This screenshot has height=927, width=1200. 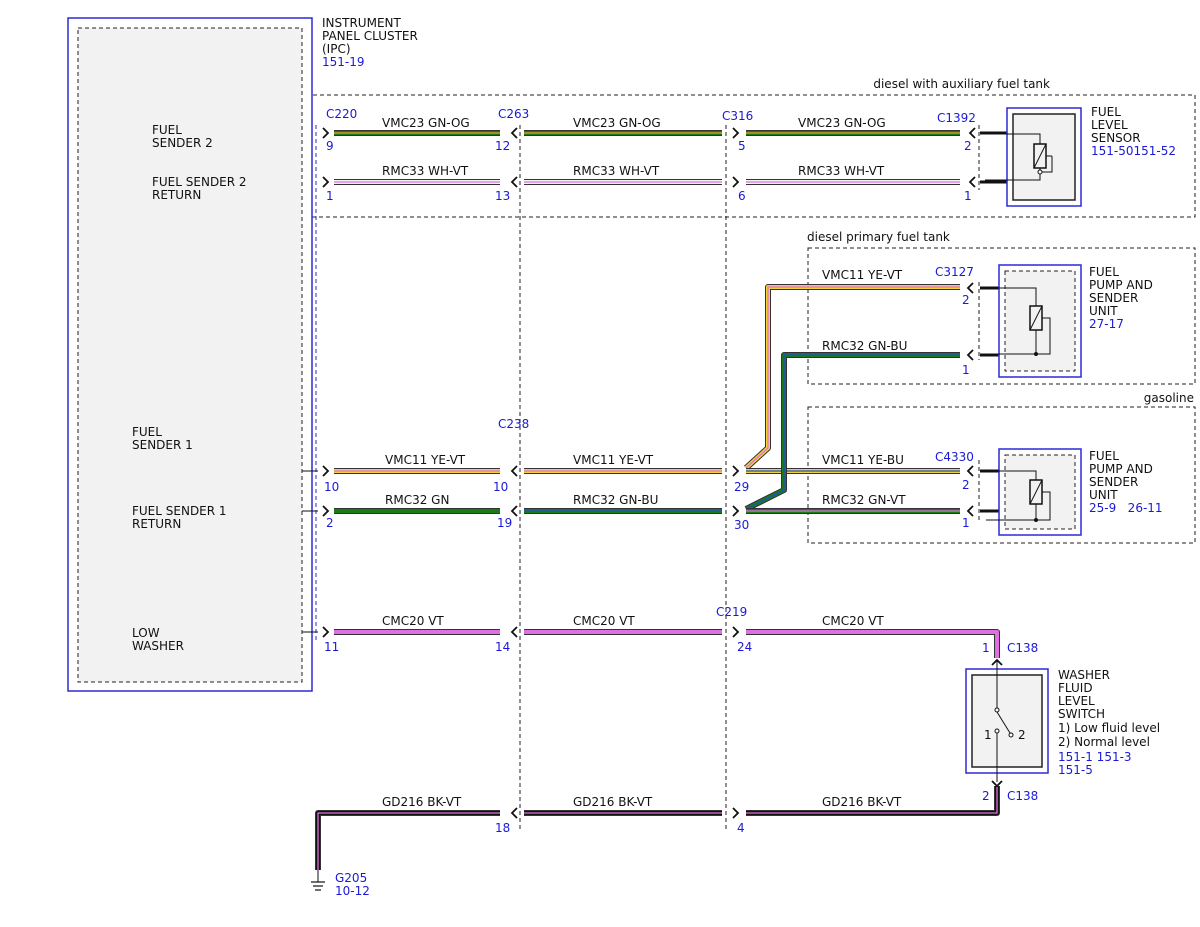 I want to click on fuel-level-sensor-l3: SENSOR, so click(x=1116, y=138).